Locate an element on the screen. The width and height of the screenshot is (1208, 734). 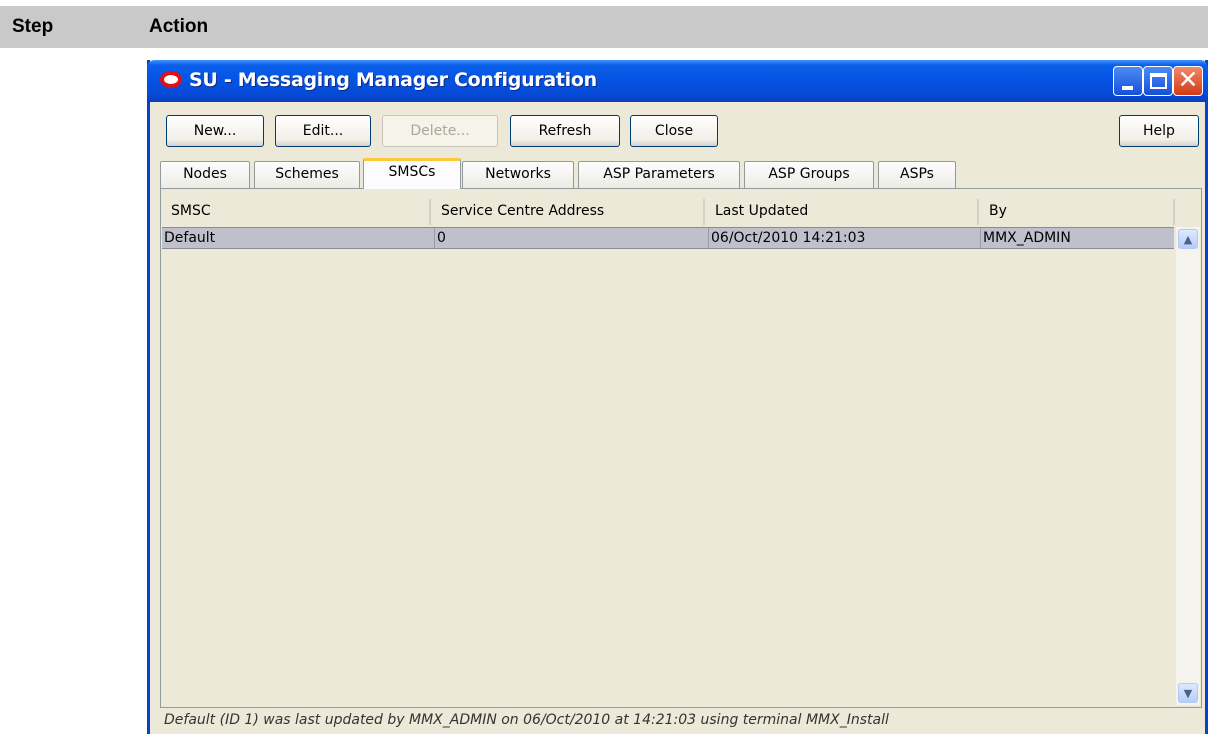
column-header-service-centre-address: Service Centre Address is located at coordinates (568, 212).